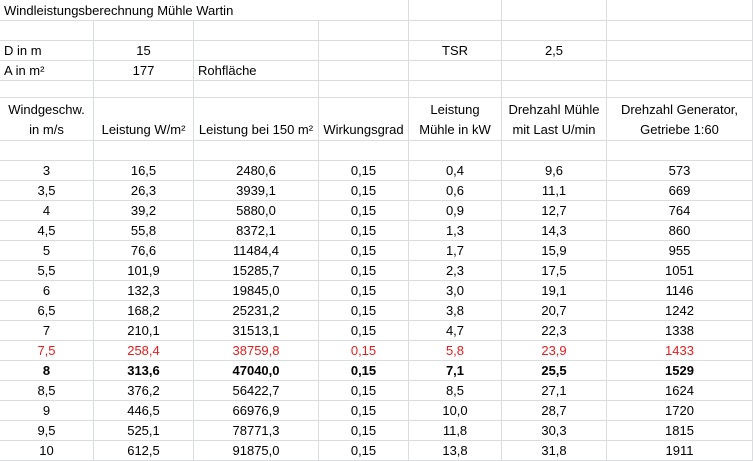 The width and height of the screenshot is (753, 461). What do you see at coordinates (680, 291) in the screenshot?
I see `table-cell-generator-rpm: 1146` at bounding box center [680, 291].